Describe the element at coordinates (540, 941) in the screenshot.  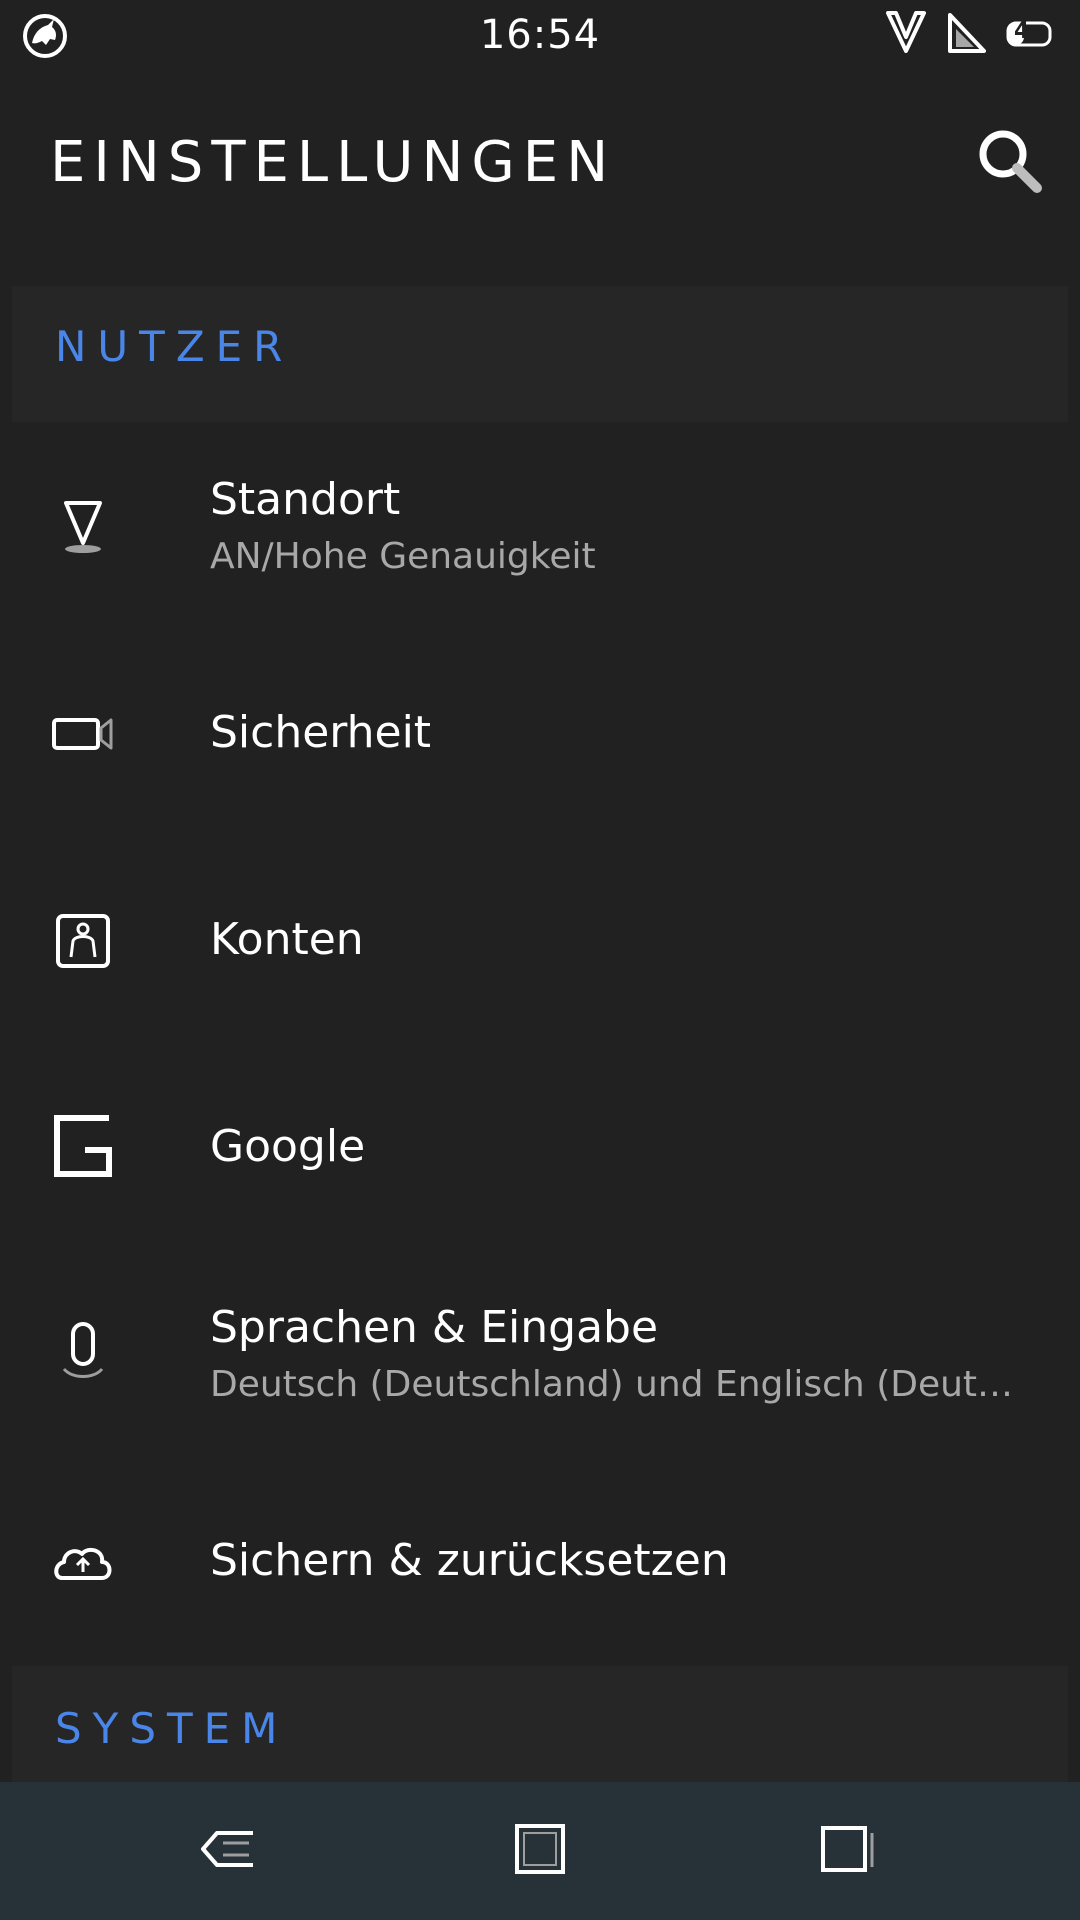
I see `settings-item-konten: Konten` at that location.